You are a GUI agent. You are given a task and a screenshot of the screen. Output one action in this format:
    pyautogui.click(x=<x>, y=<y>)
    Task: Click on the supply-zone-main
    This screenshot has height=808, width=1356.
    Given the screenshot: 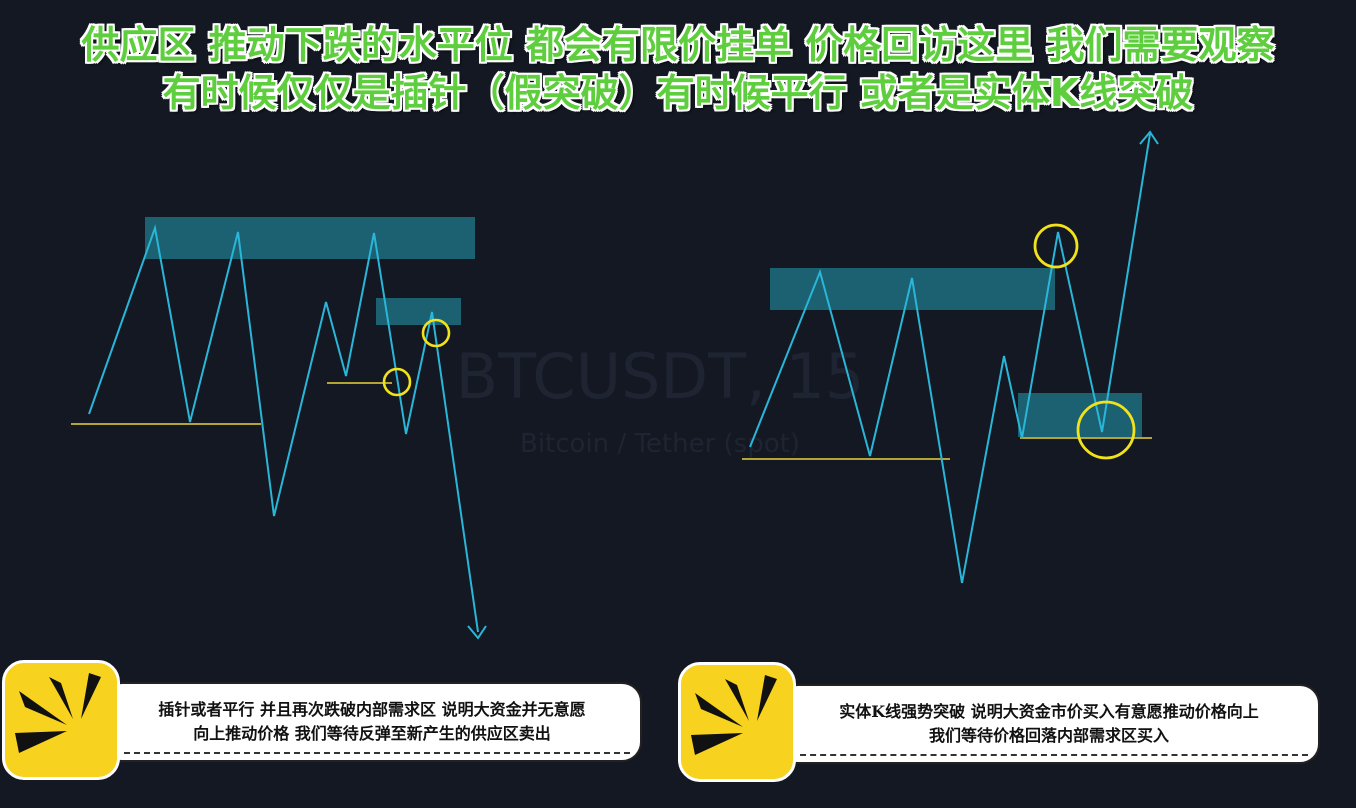 What is the action you would take?
    pyautogui.click(x=310, y=238)
    